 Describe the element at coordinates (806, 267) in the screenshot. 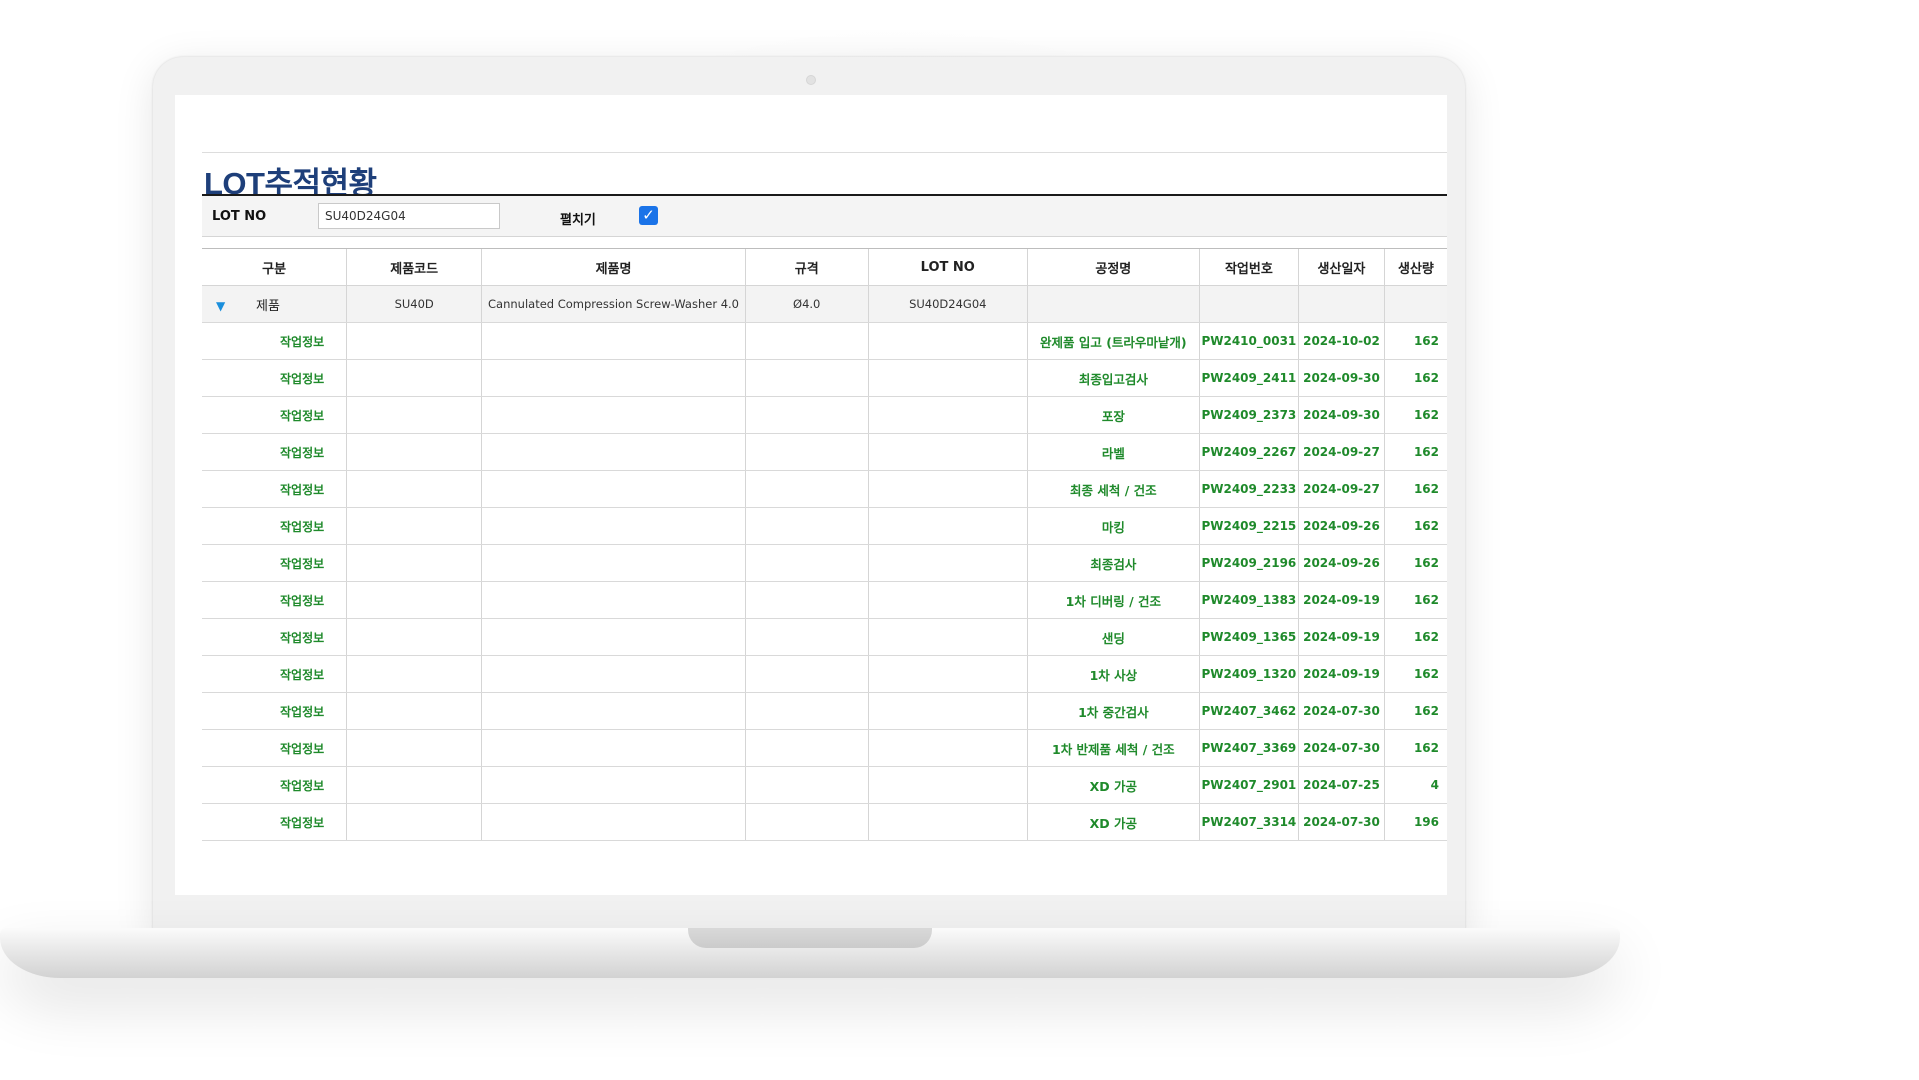

I see `col-header-spec: 규격` at that location.